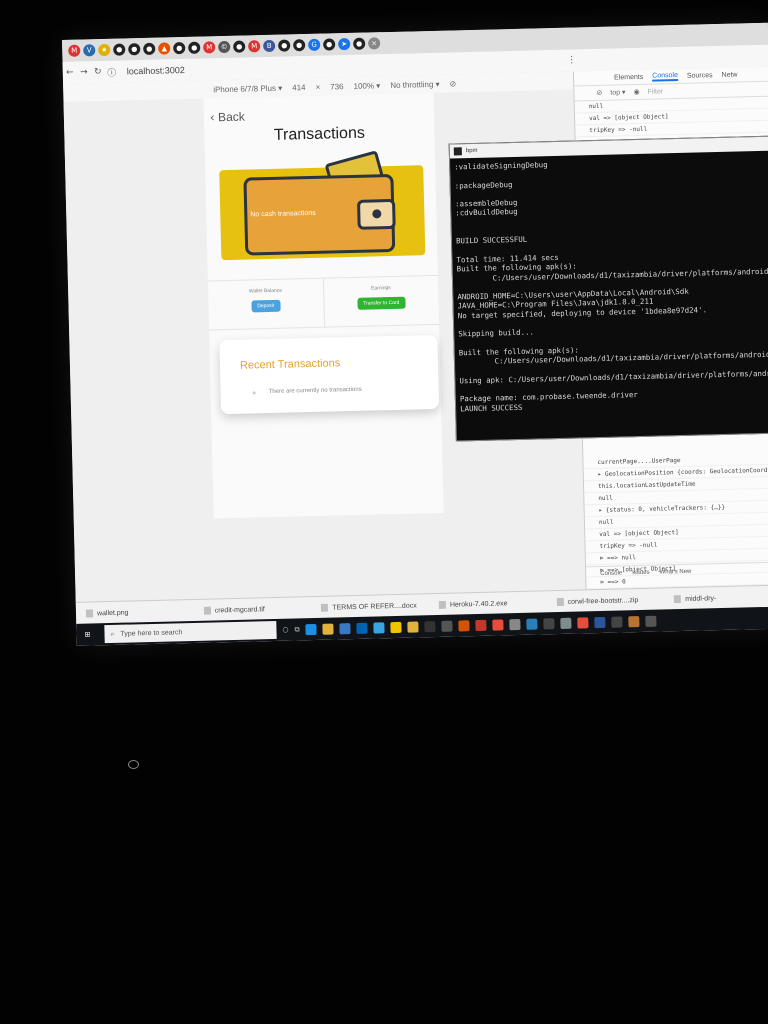 This screenshot has height=1024, width=768. What do you see at coordinates (628, 77) in the screenshot?
I see `tab-elements: Elements` at bounding box center [628, 77].